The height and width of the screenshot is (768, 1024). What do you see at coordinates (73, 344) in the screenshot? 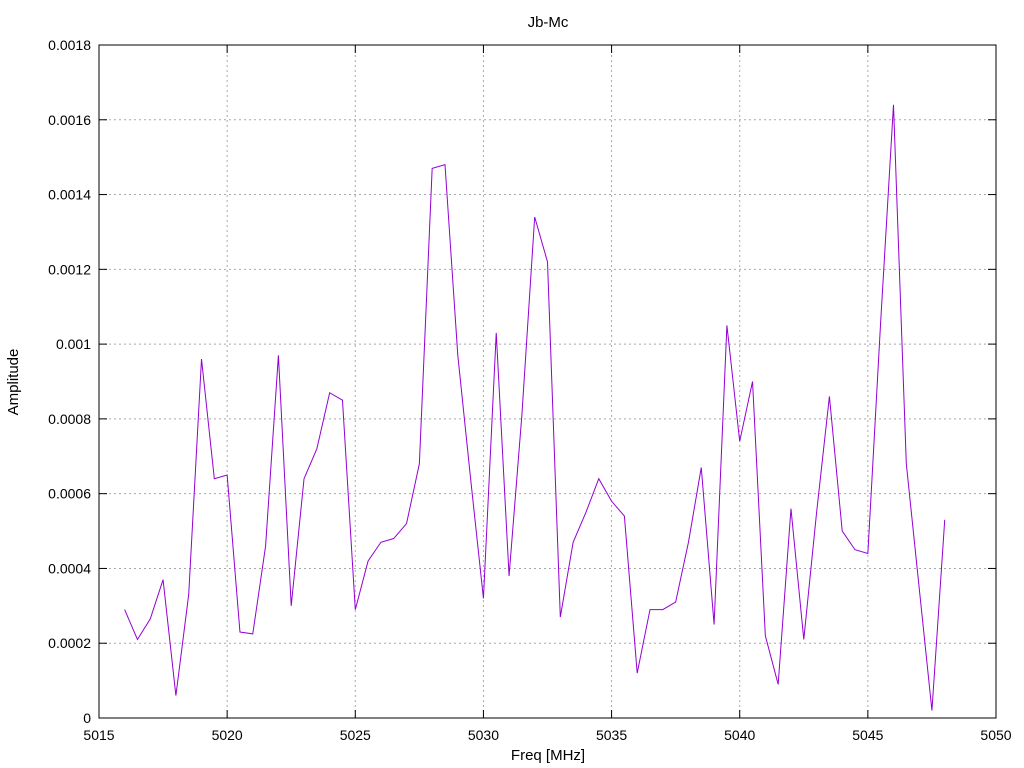
I see `y-tick-label: 0.001` at bounding box center [73, 344].